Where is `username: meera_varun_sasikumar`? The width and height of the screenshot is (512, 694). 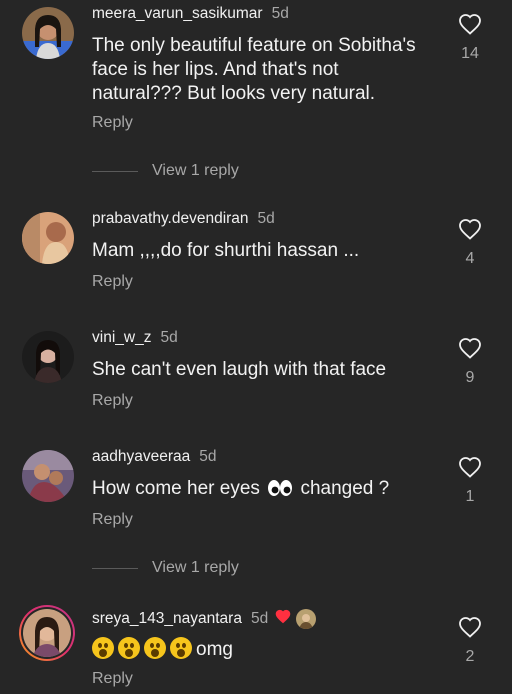
username: meera_varun_sasikumar is located at coordinates (177, 14).